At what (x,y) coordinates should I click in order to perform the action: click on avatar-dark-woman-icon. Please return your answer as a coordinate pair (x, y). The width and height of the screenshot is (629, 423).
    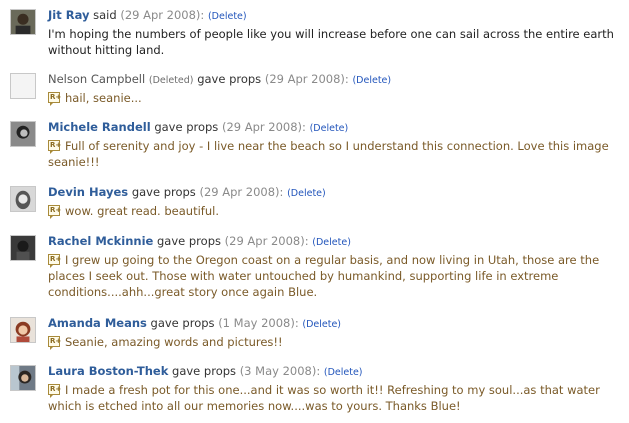
    Looking at the image, I should click on (23, 248).